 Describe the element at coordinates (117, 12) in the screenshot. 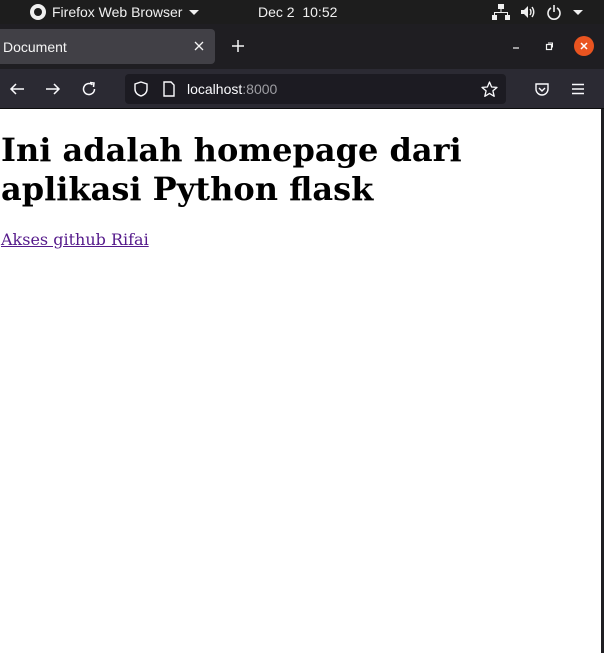

I see `app-name-label: Firefox Web Browser` at that location.